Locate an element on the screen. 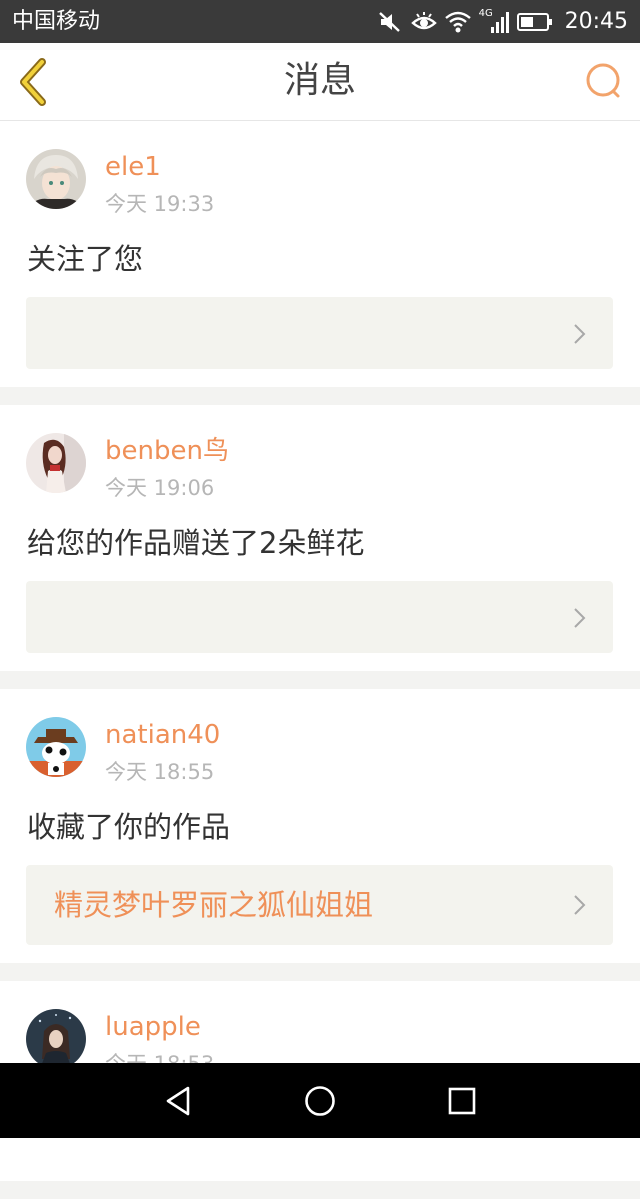  eye-icon is located at coordinates (423, 22).